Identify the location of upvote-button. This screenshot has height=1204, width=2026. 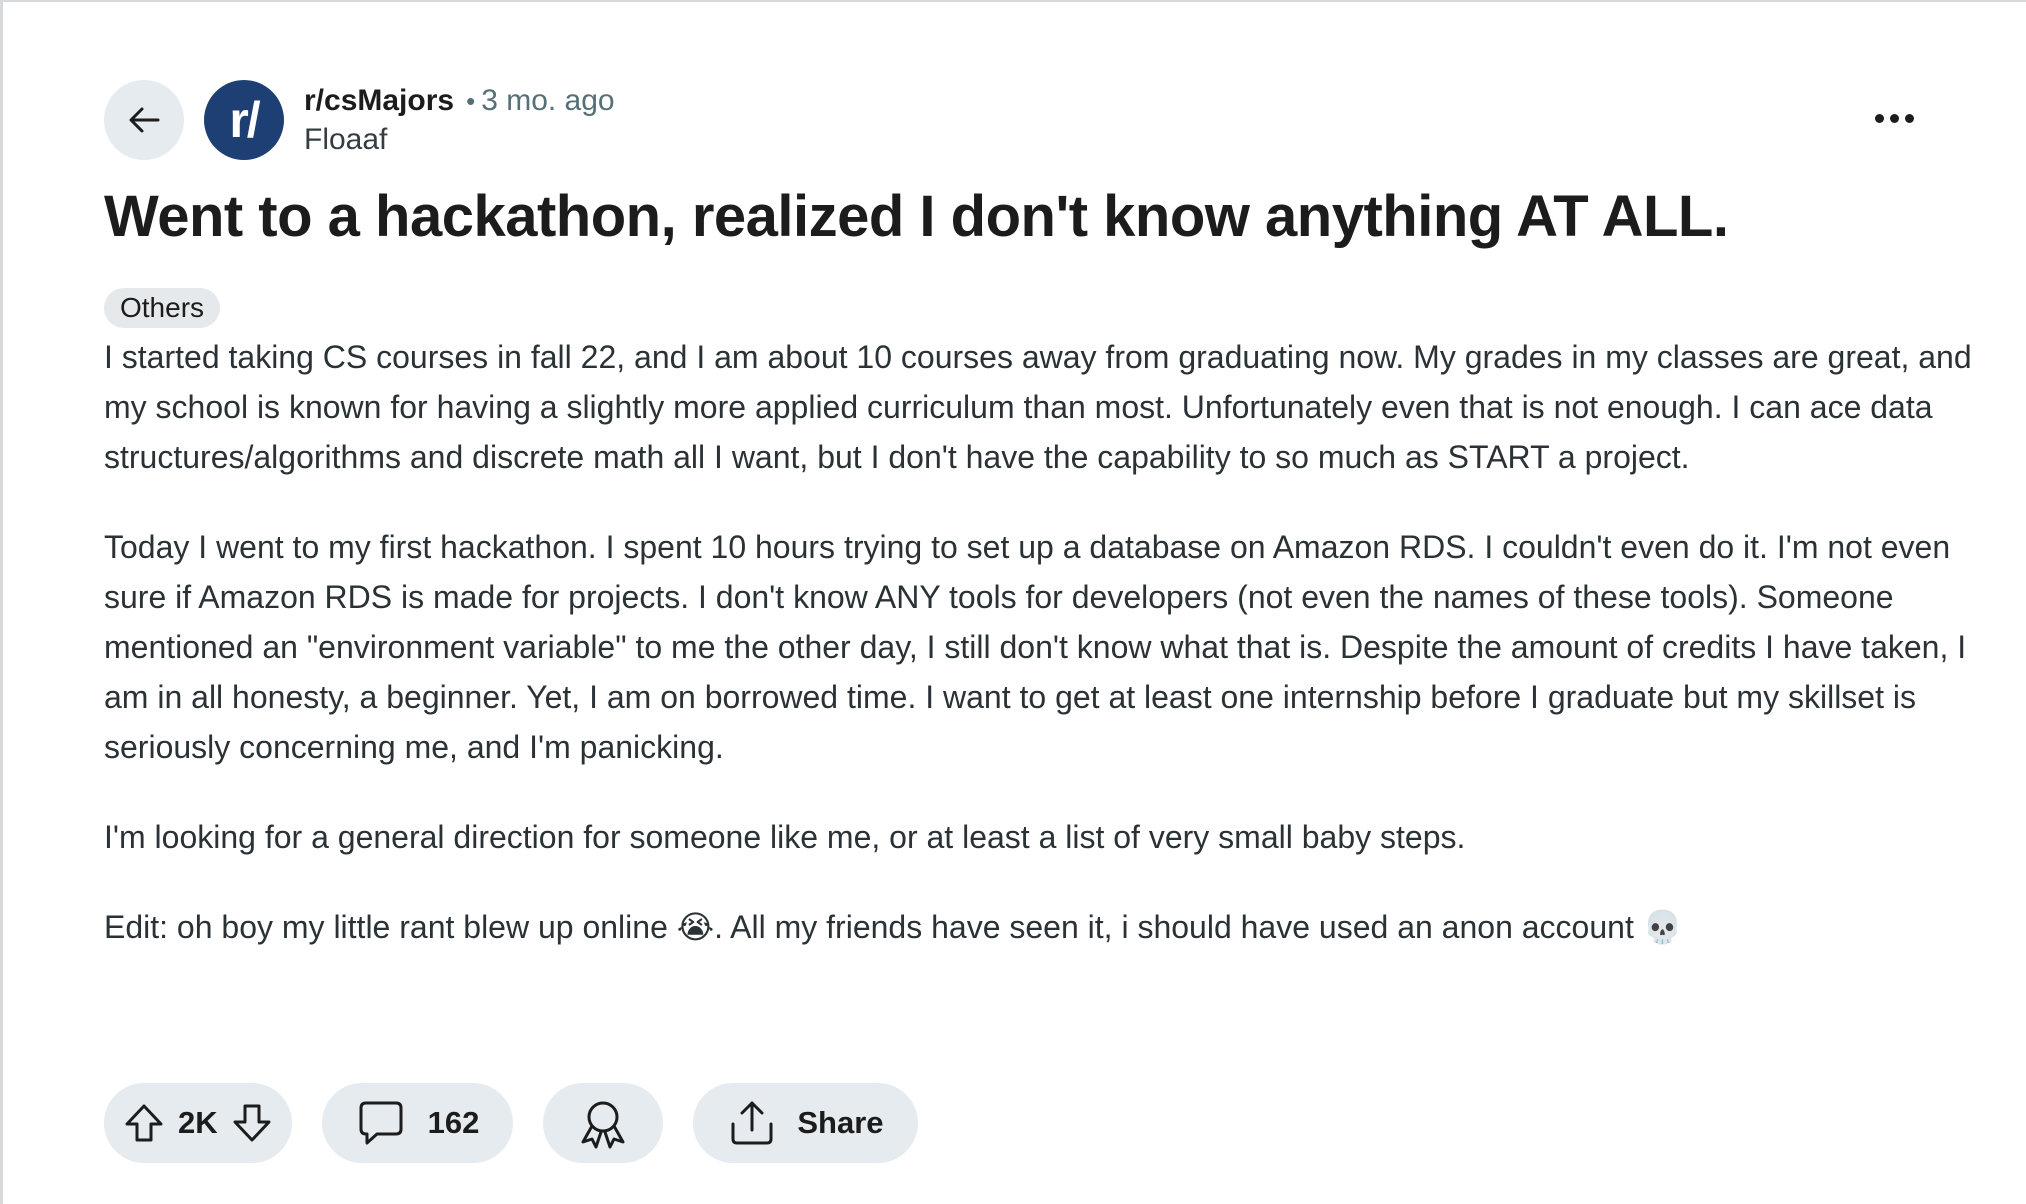
(144, 1123).